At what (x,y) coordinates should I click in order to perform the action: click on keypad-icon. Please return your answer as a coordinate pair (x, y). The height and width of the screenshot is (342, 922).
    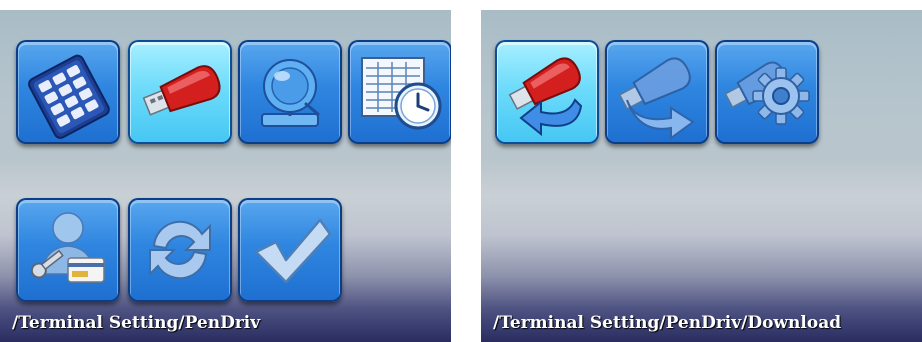
    Looking at the image, I should click on (69, 96).